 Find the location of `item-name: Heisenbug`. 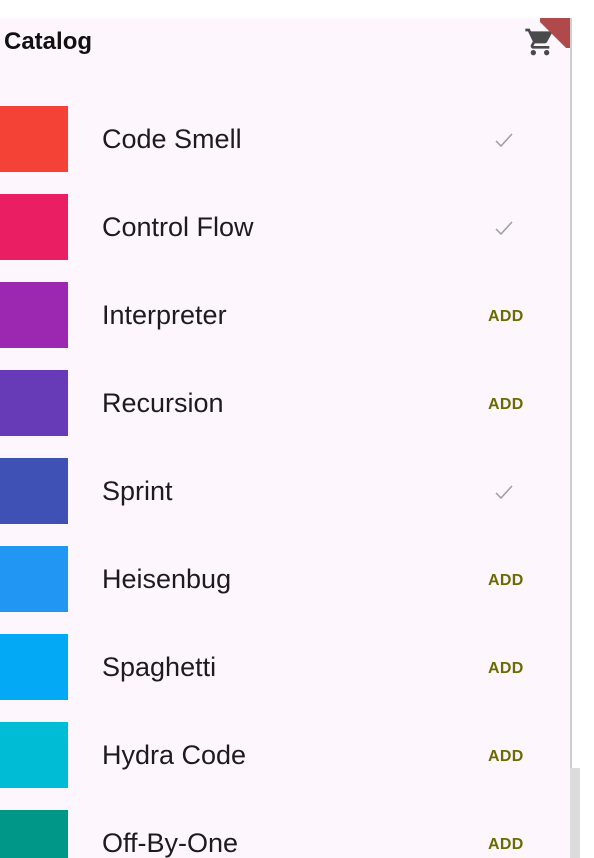

item-name: Heisenbug is located at coordinates (167, 579).